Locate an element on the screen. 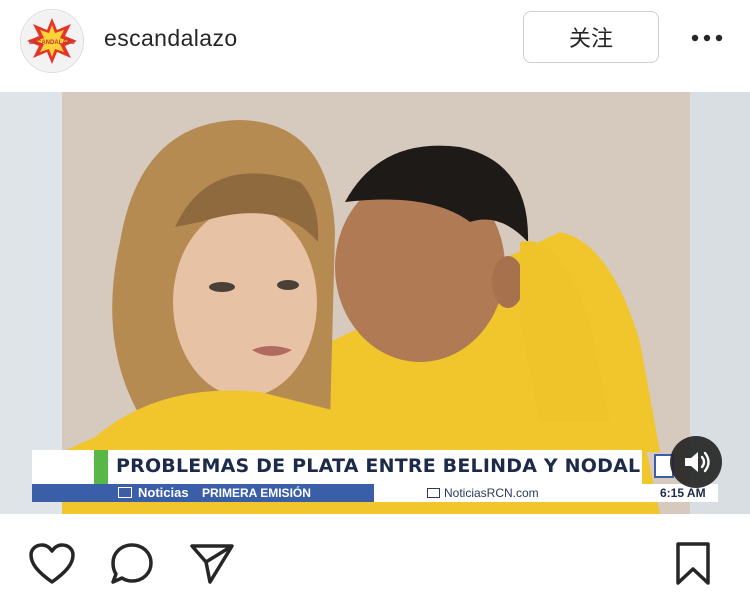  speaker-icon is located at coordinates (697, 462).